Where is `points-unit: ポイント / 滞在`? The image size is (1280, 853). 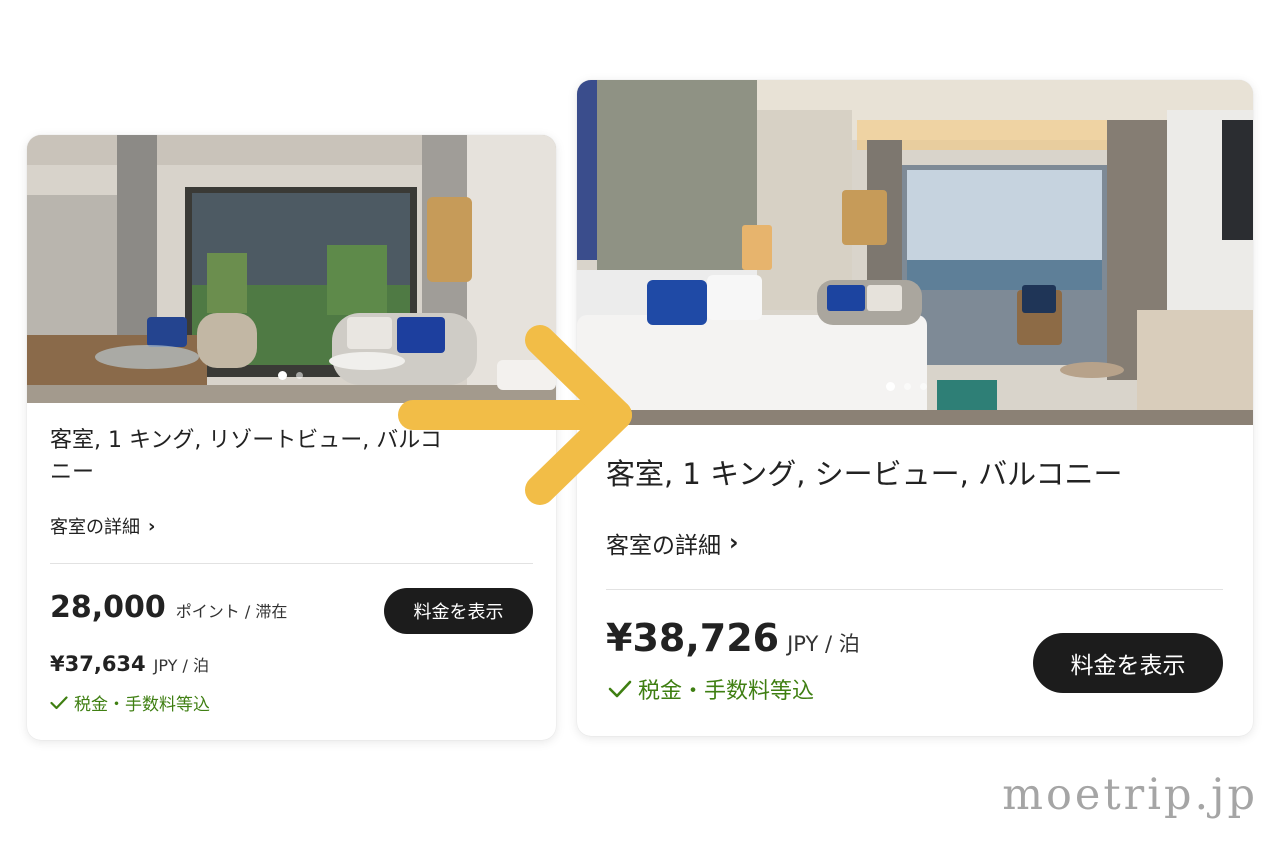
points-unit: ポイント / 滞在 is located at coordinates (231, 611).